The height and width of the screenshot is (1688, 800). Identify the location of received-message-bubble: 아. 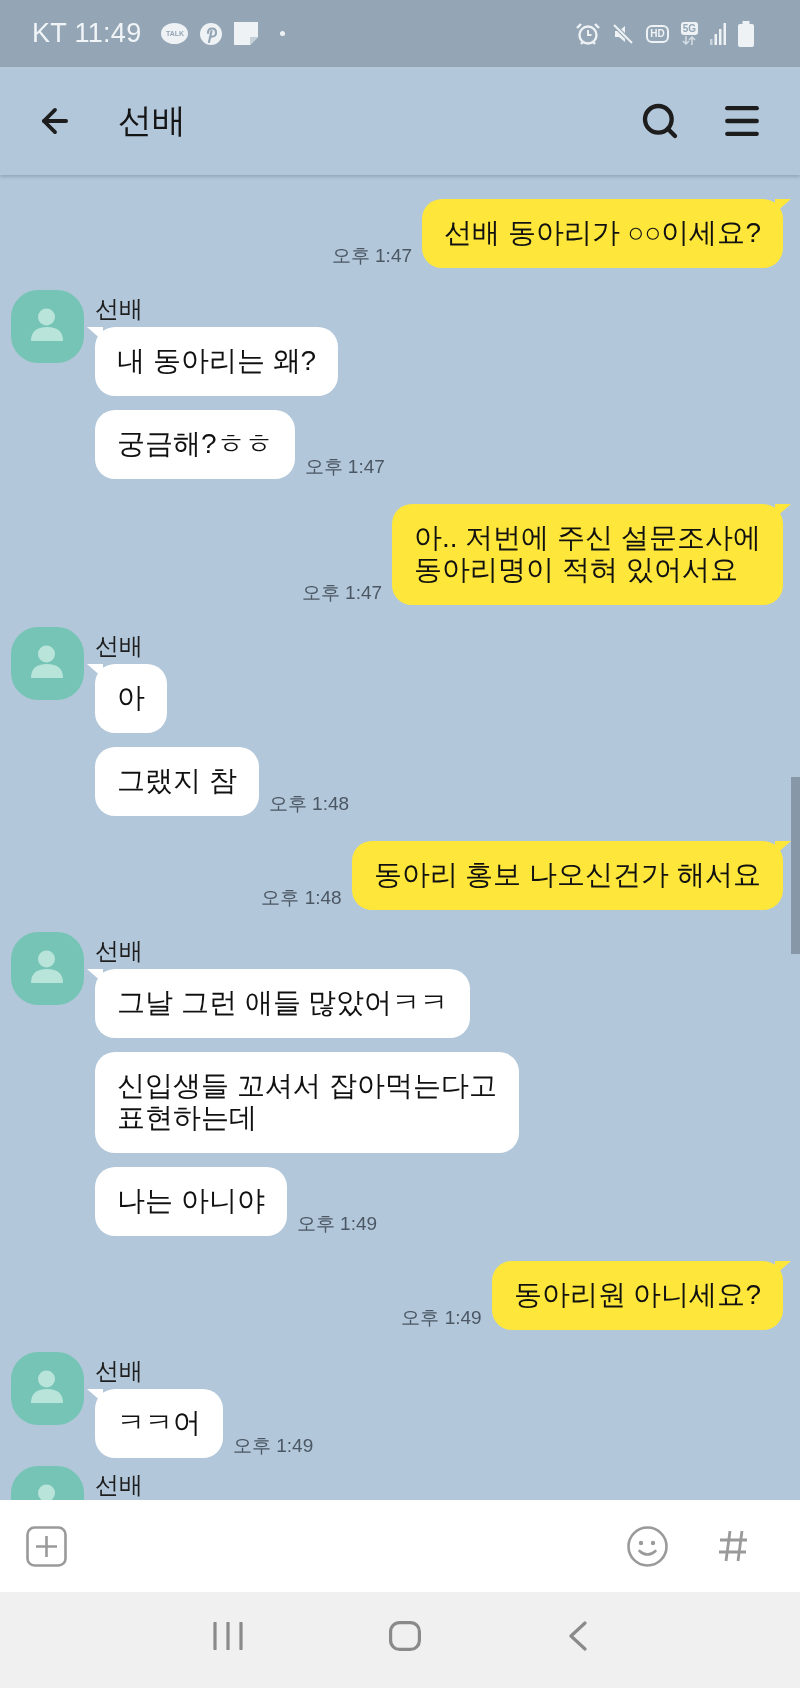
(127, 698).